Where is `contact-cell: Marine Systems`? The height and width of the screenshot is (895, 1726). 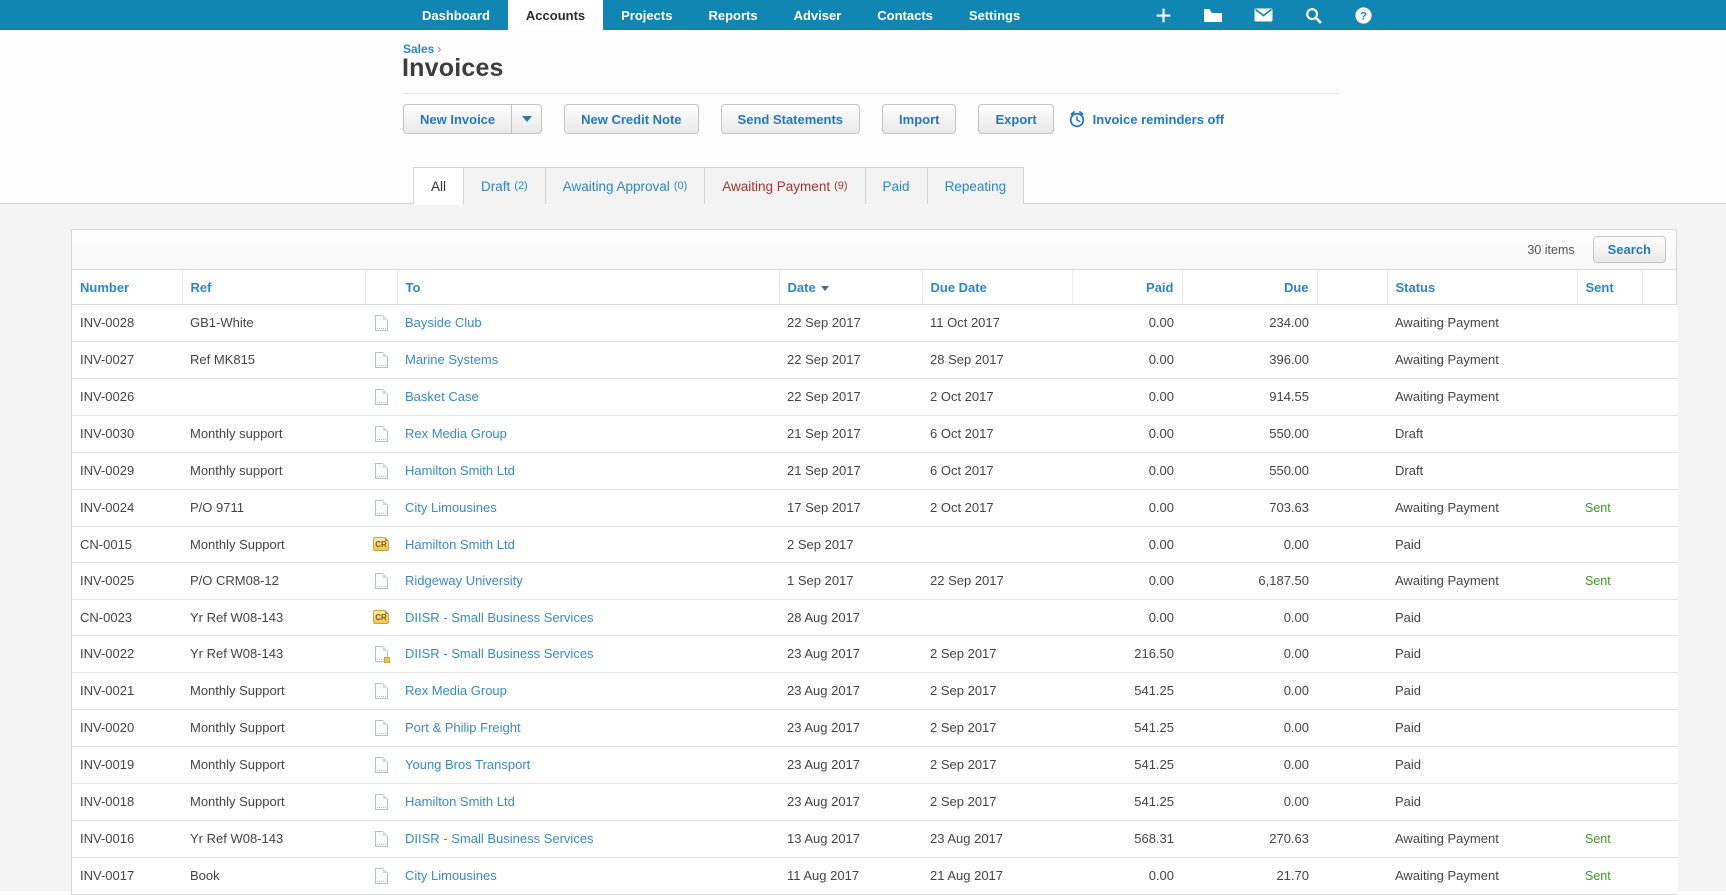
contact-cell: Marine Systems is located at coordinates (588, 359).